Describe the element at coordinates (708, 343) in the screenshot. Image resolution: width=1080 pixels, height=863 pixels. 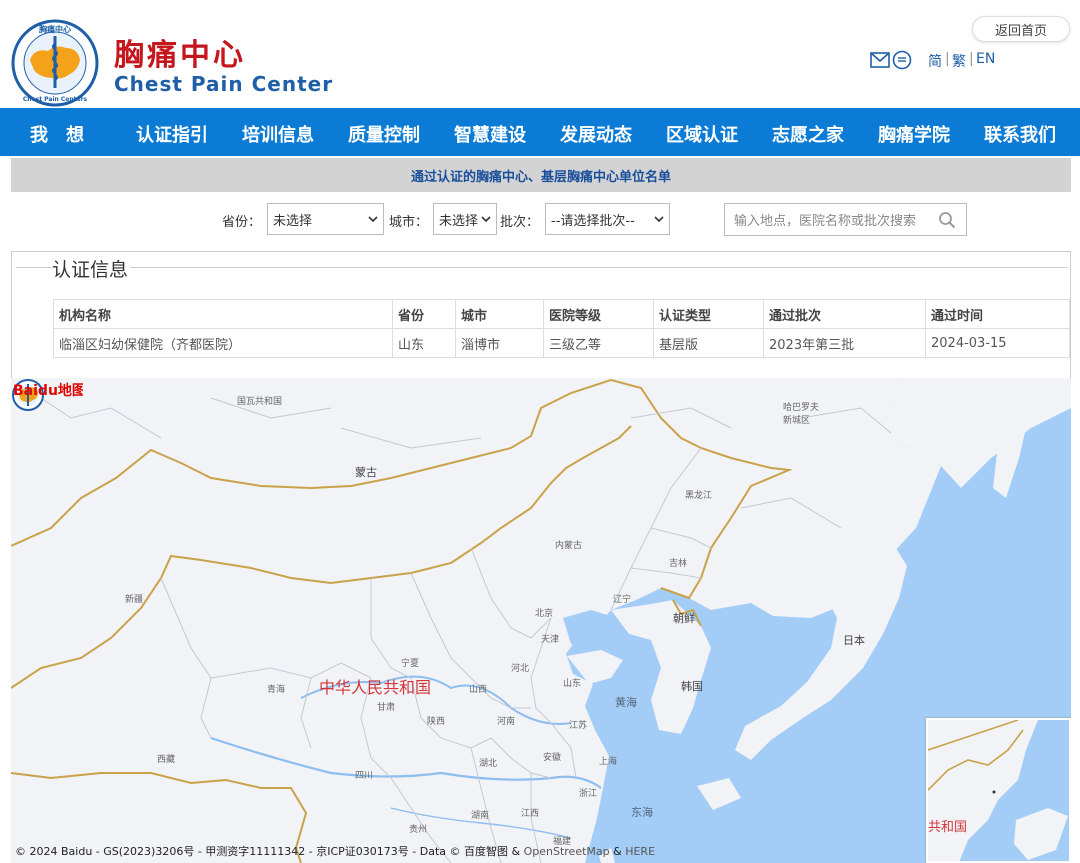
I see `cell-cert-type: 基层版` at that location.